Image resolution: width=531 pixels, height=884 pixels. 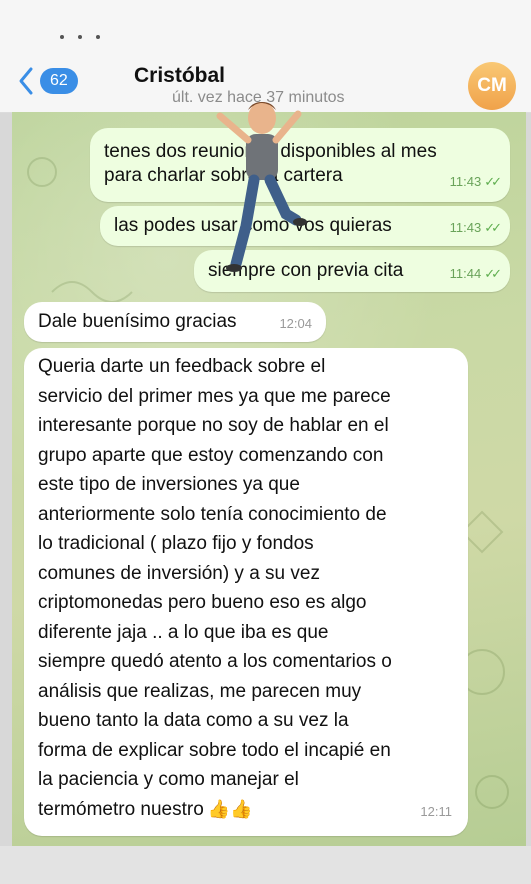 I want to click on message-time: 12:04, so click(x=295, y=323).